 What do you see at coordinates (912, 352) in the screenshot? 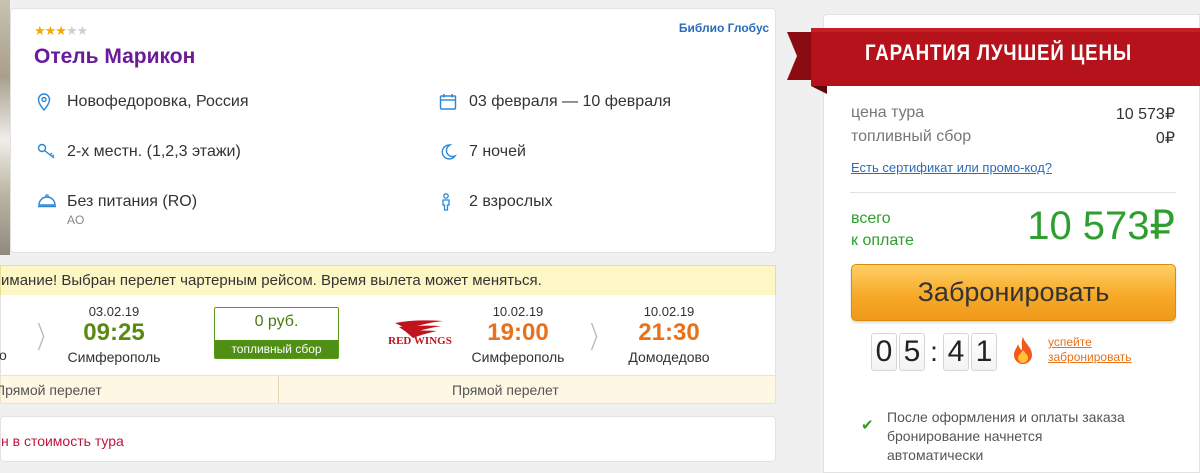
I see `timer-digit: 5` at bounding box center [912, 352].